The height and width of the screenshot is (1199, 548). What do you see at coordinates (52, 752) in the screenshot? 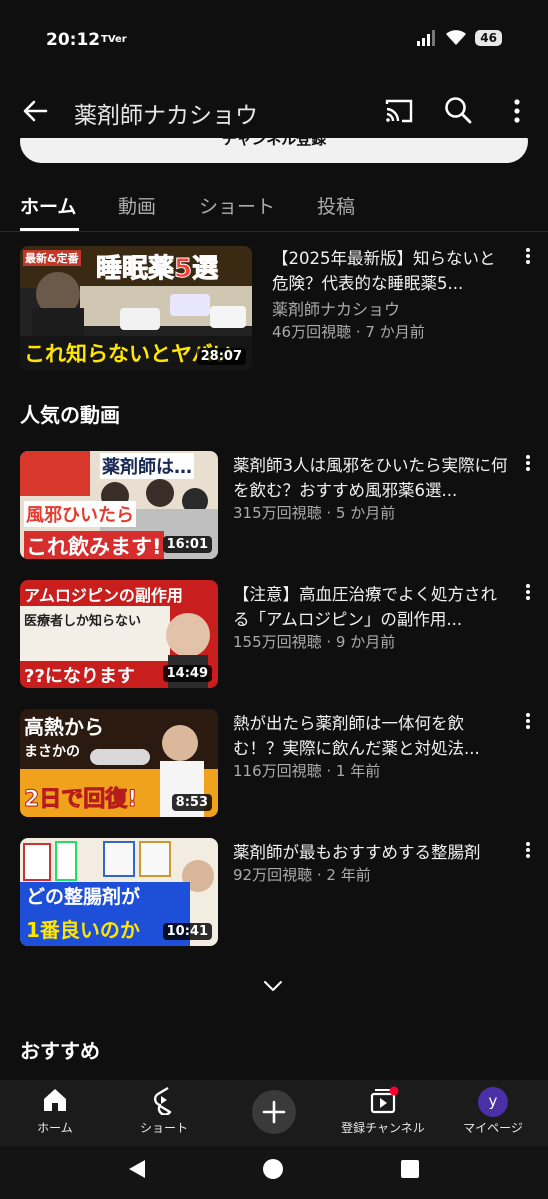
I see `thumb-mid-text: まさかの` at bounding box center [52, 752].